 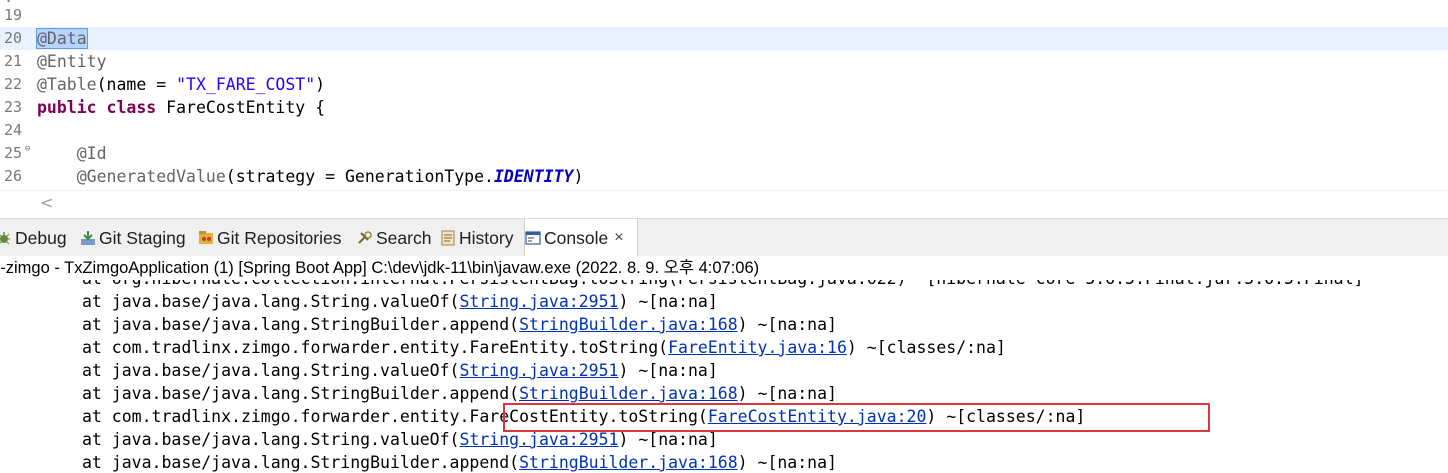 I want to click on debug-icon, so click(x=6, y=238).